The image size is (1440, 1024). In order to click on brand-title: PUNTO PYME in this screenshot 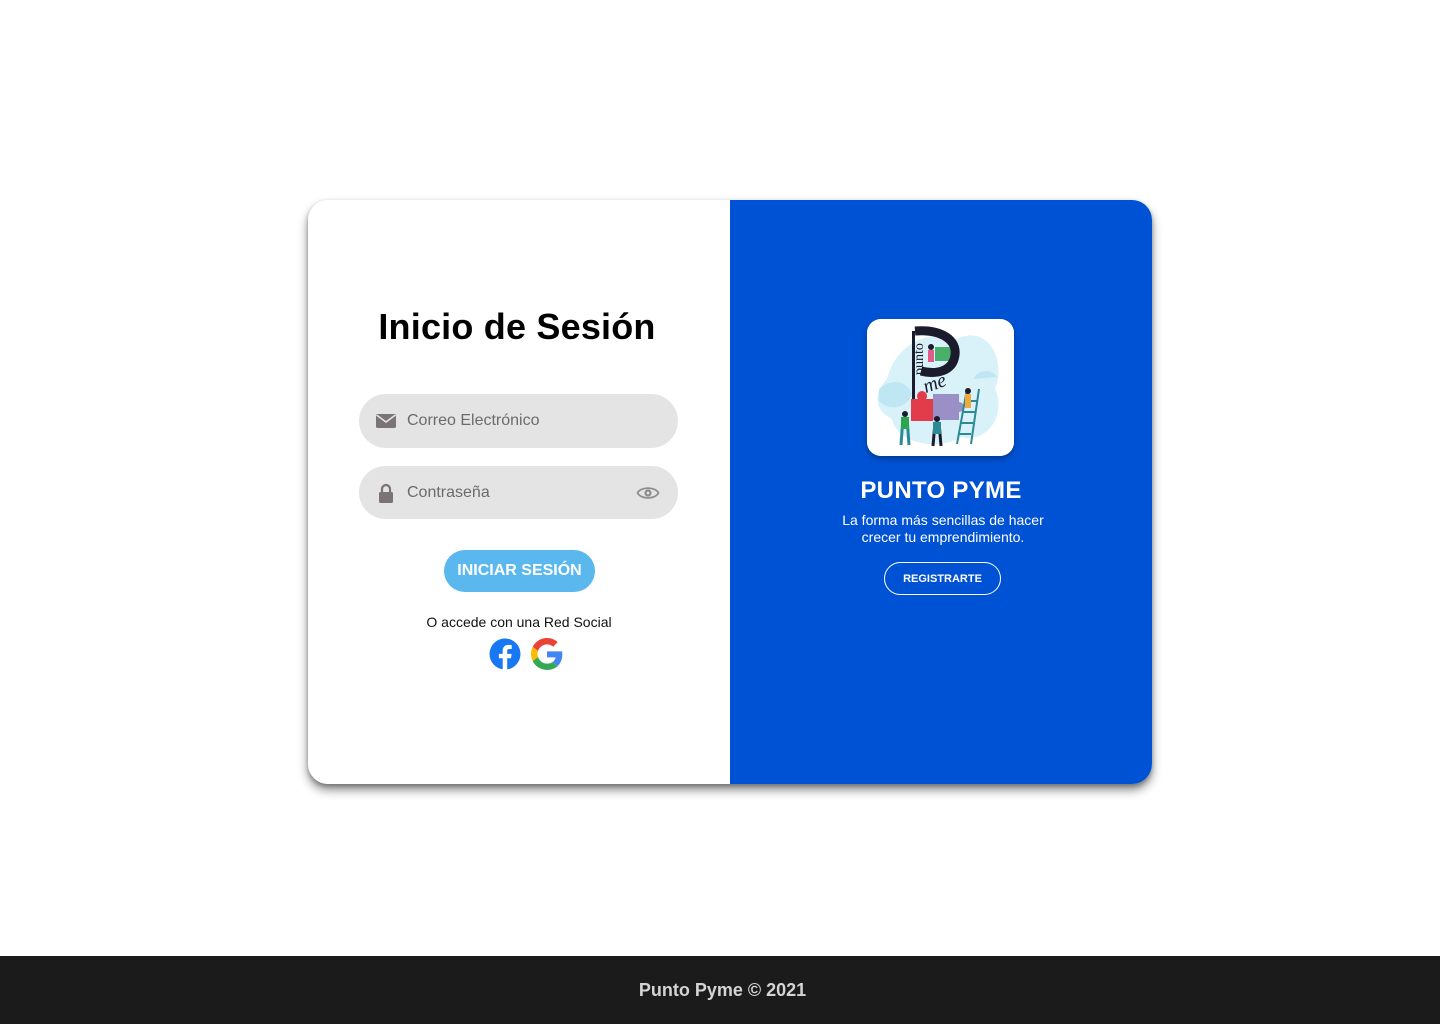, I will do `click(941, 490)`.